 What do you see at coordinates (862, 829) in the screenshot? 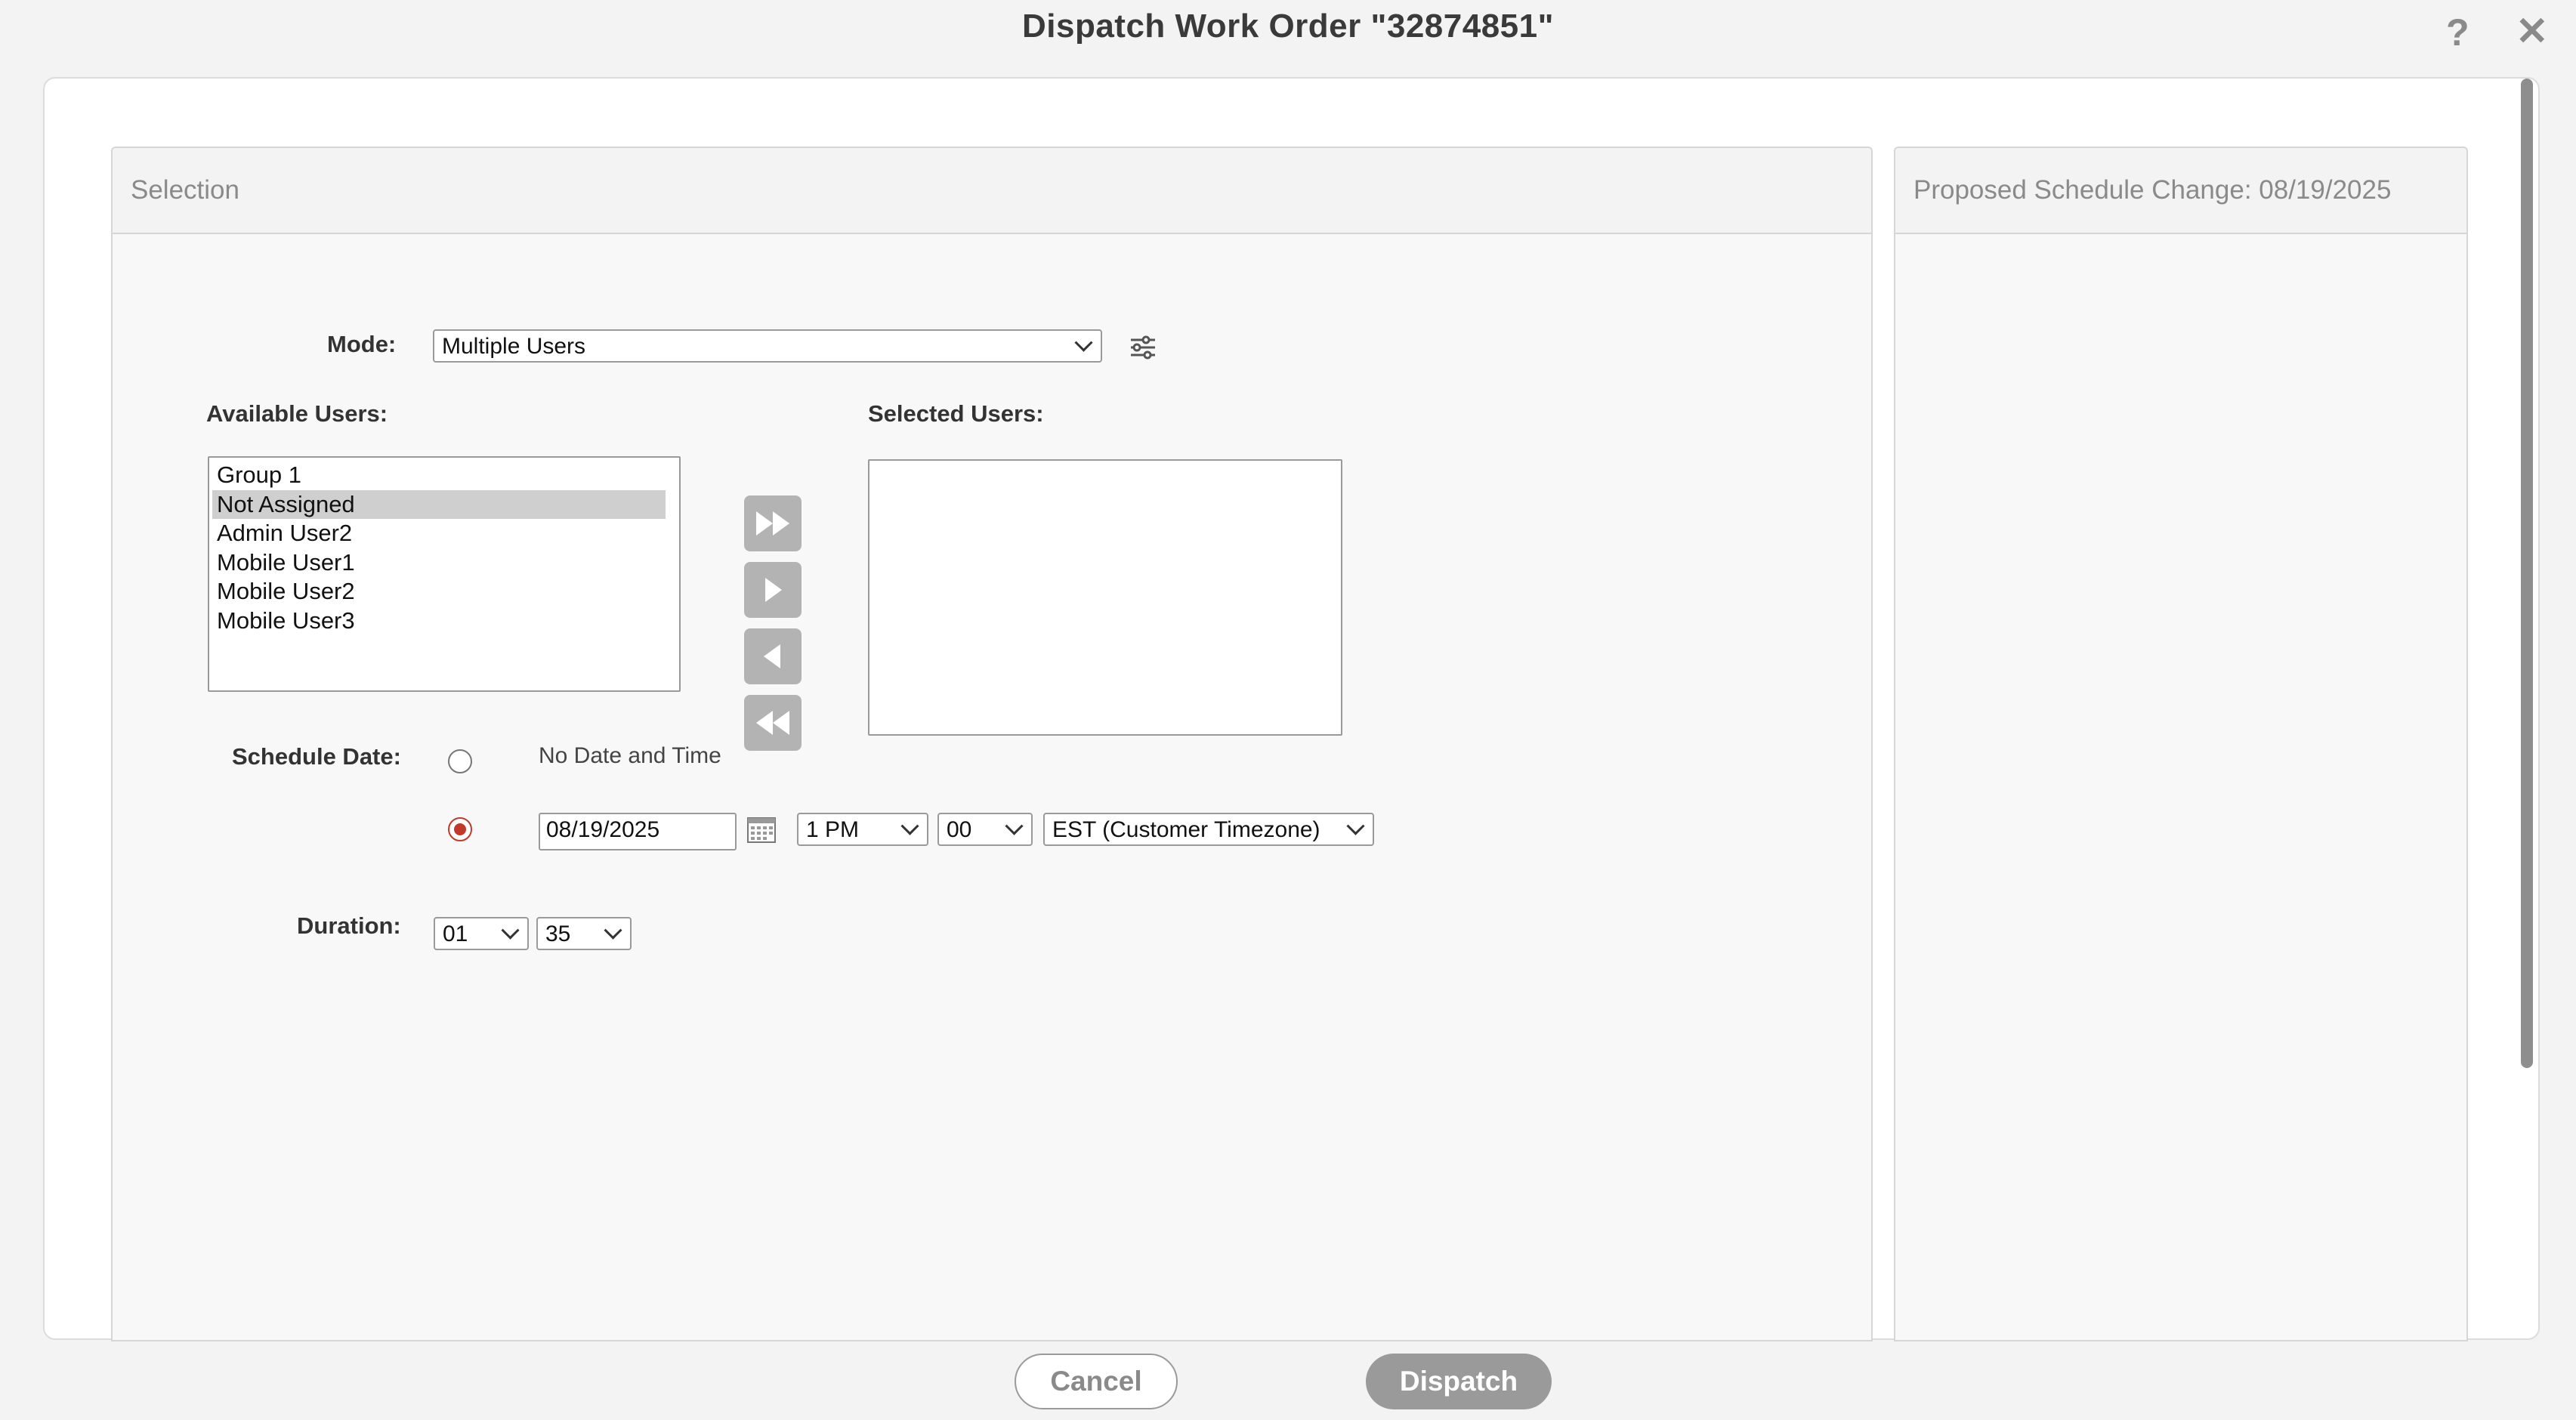
I see `hour-select: 1 PM` at bounding box center [862, 829].